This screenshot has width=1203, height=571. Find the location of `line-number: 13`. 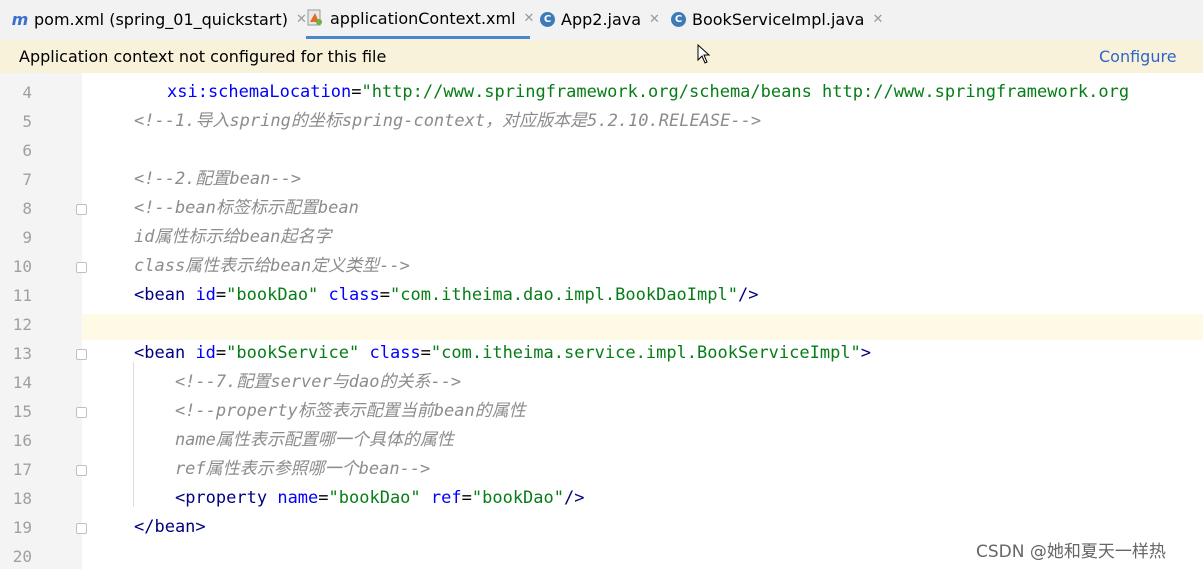

line-number: 13 is located at coordinates (22, 353).